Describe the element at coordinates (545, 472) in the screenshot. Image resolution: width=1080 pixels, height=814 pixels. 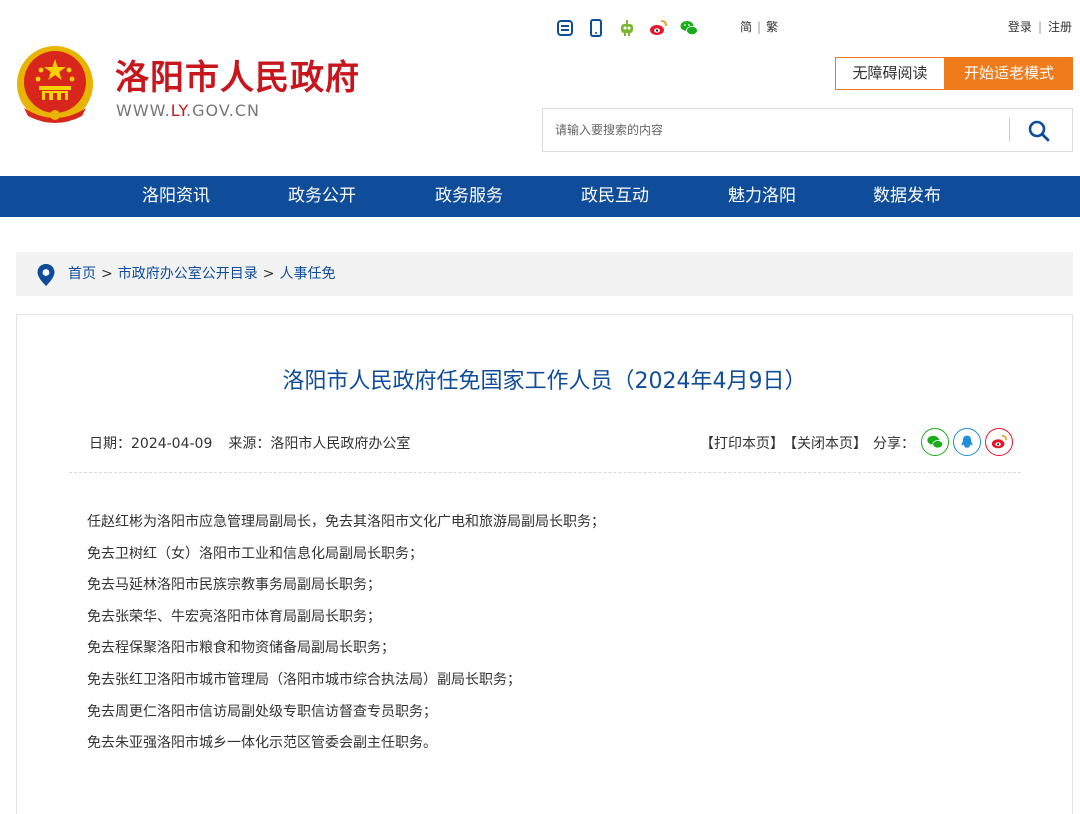
I see `article-divider` at that location.